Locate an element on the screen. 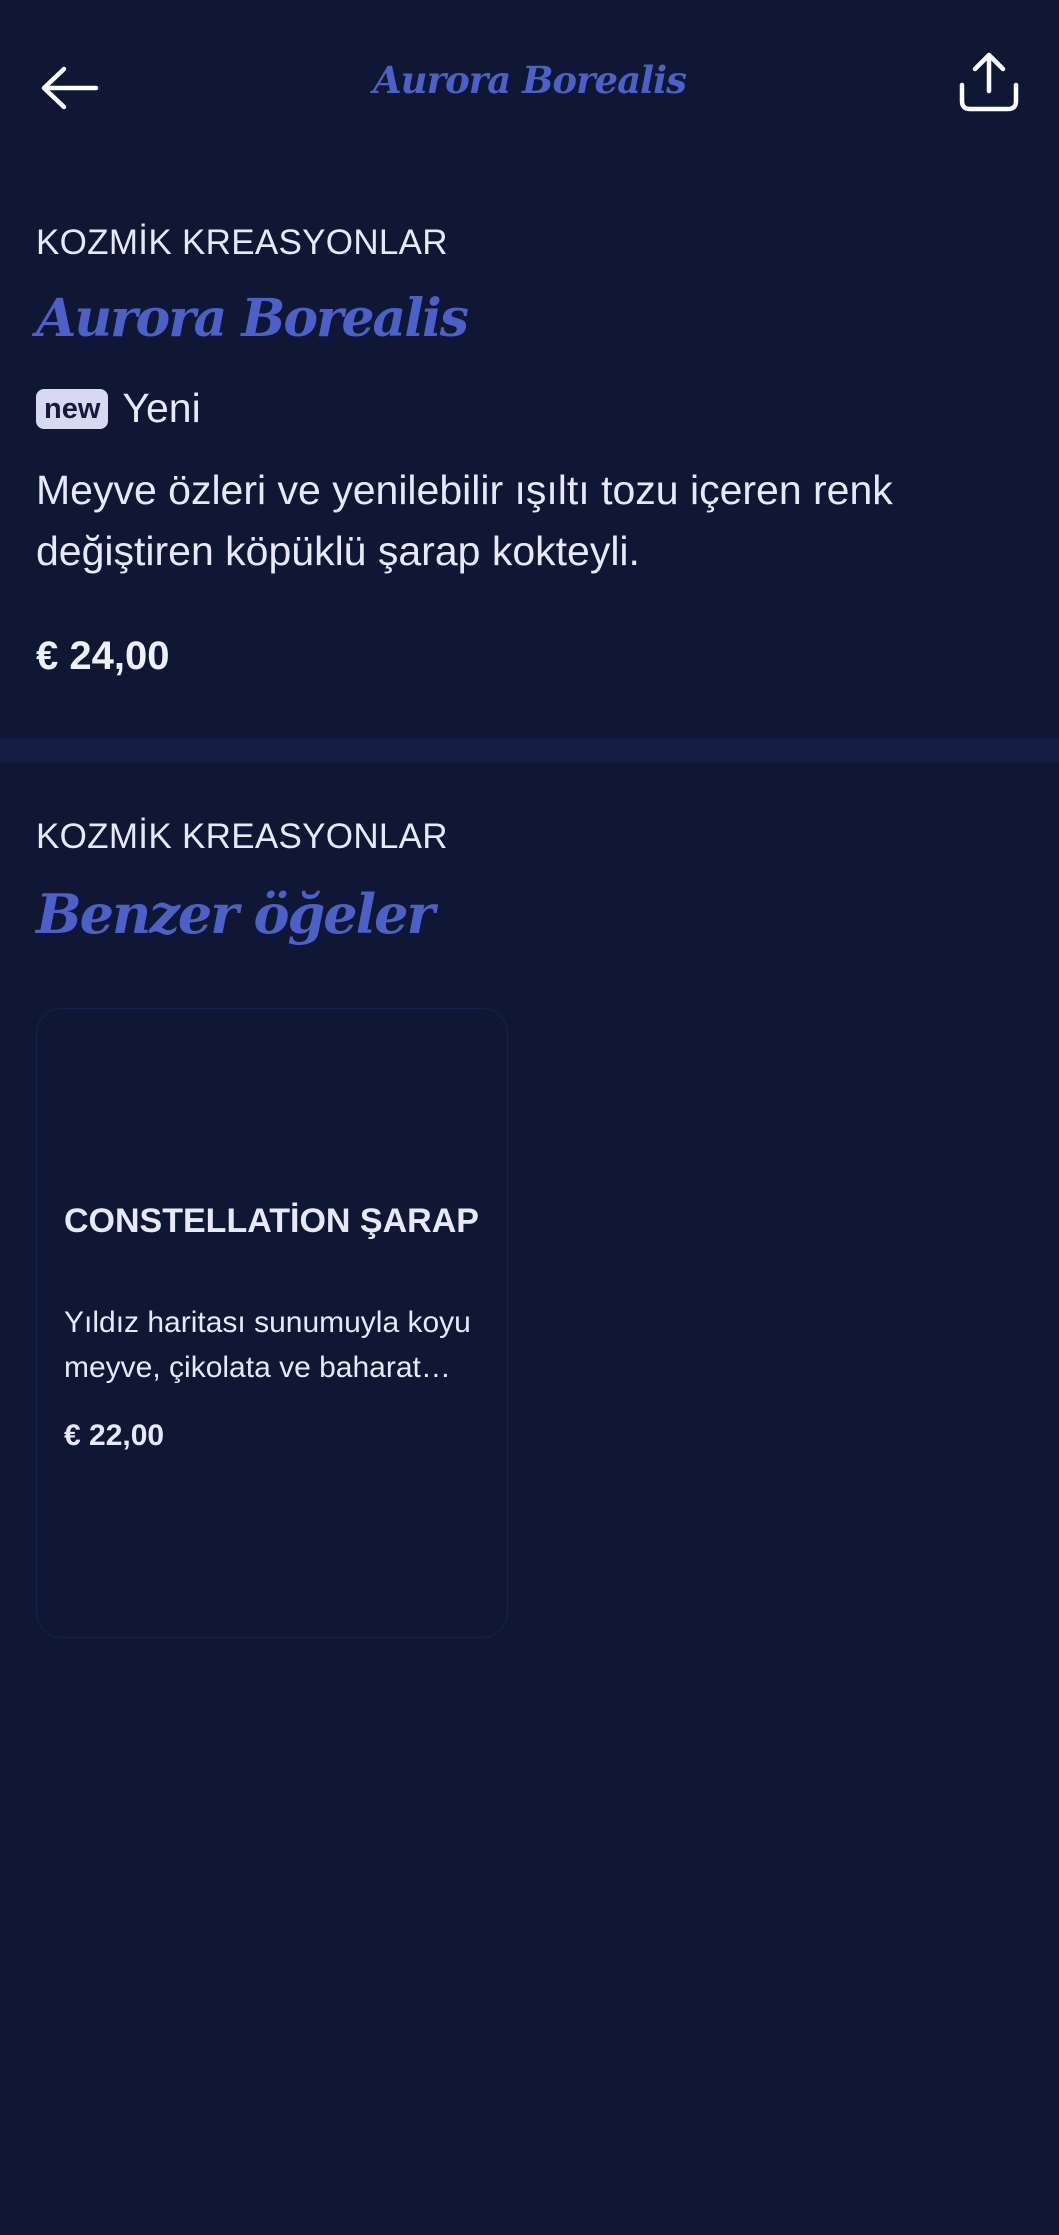 Image resolution: width=1059 pixels, height=2235 pixels. similar-item-name: CONSTELLATİON ŞARAP is located at coordinates (271, 1221).